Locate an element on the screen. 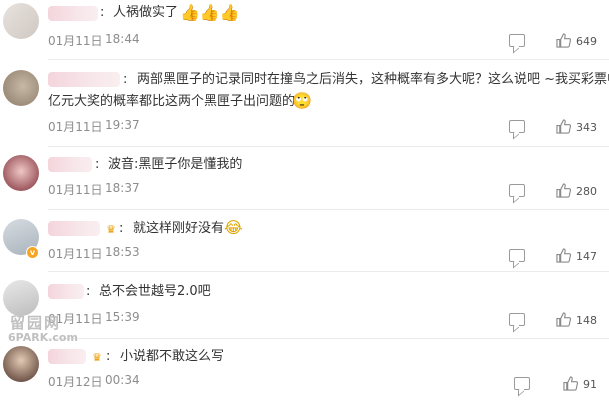  laughing-tears-emoji: 😂 is located at coordinates (233, 227).